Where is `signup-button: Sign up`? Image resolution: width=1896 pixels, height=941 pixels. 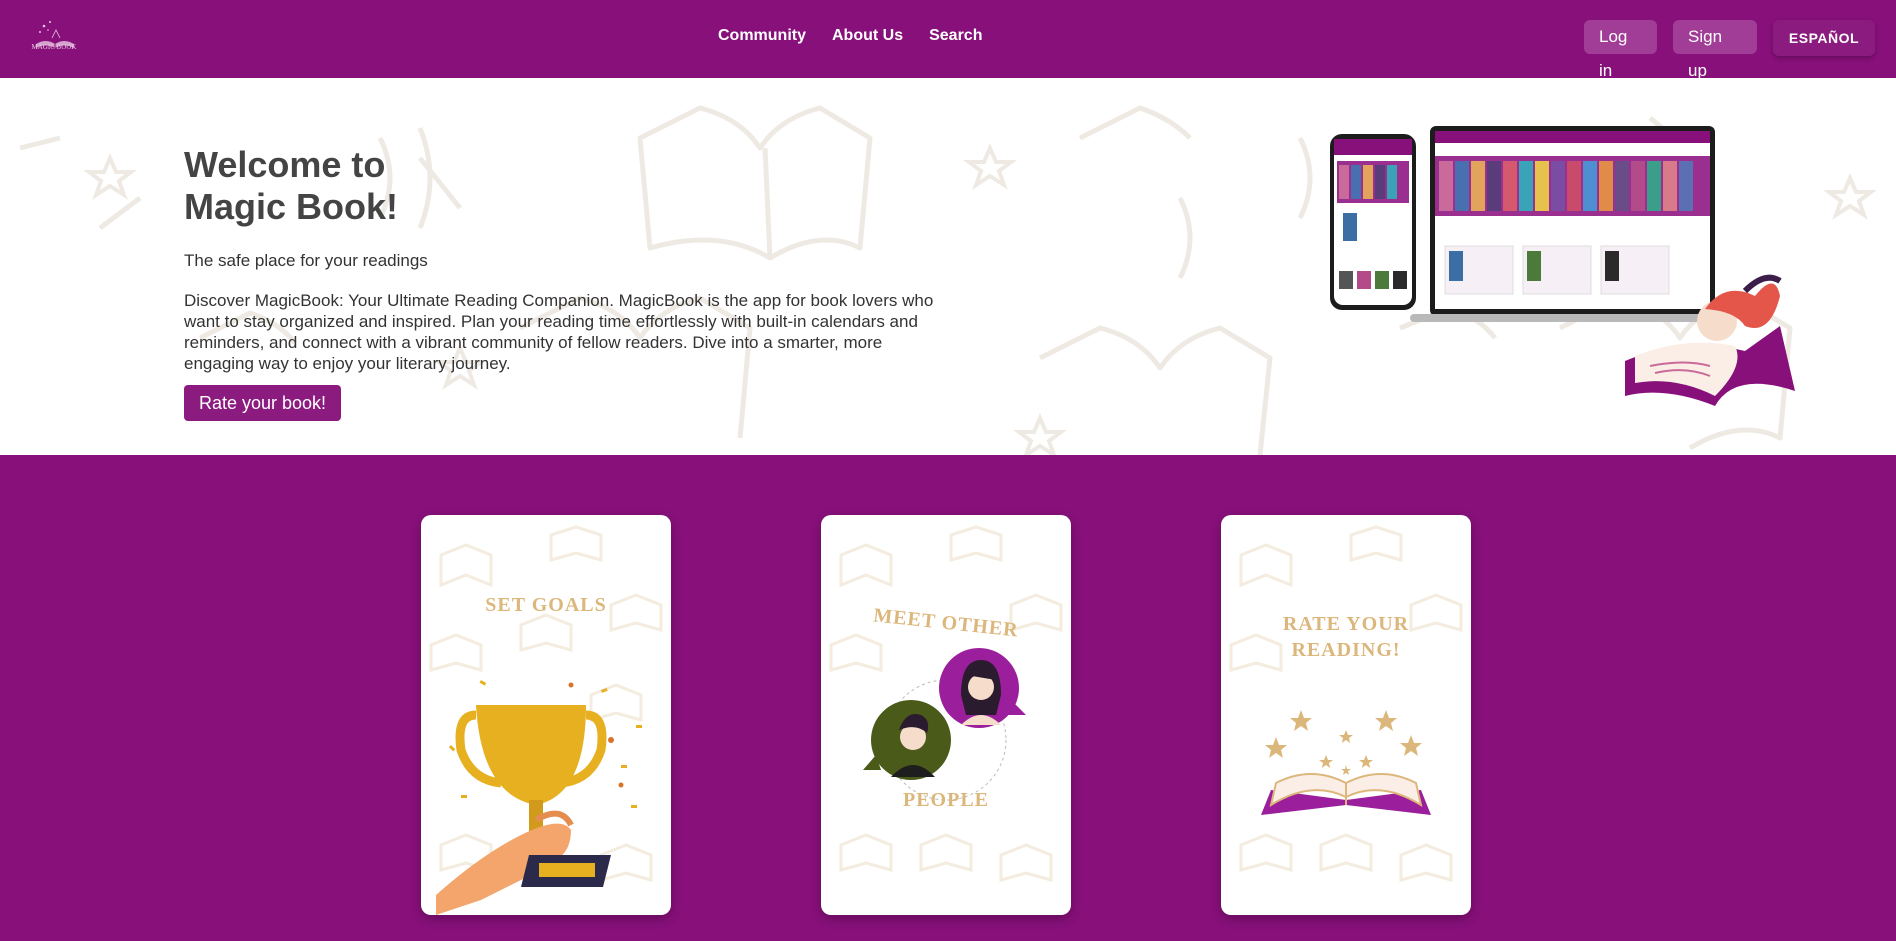 signup-button: Sign up is located at coordinates (1715, 50).